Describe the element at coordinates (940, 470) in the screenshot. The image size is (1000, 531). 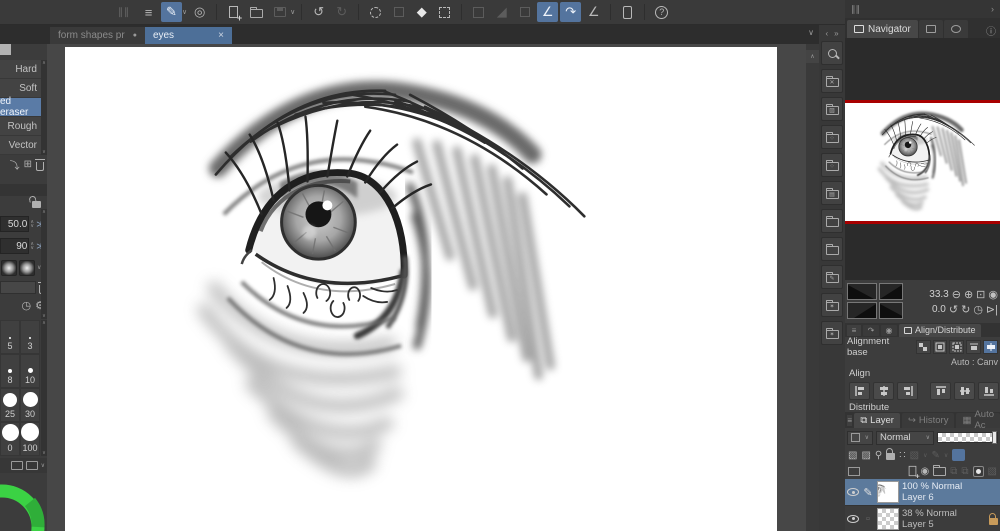
I see `new-folder-icon` at that location.